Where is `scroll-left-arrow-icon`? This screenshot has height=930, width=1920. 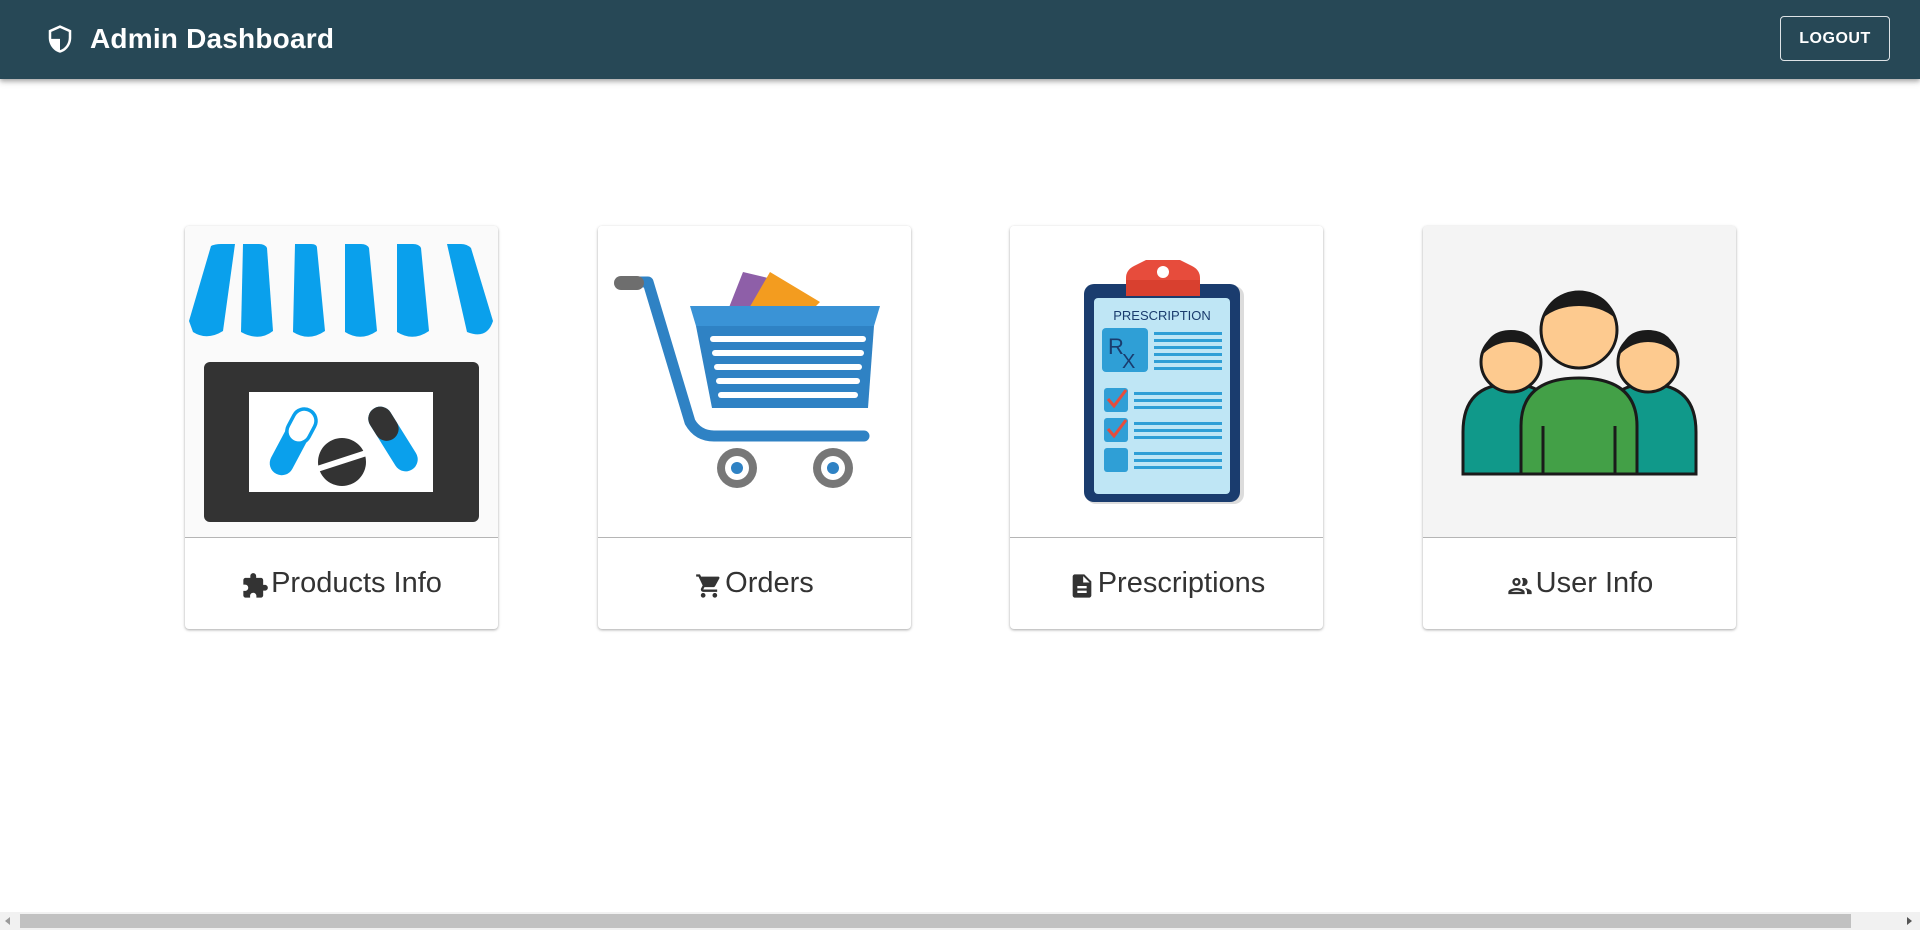
scroll-left-arrow-icon is located at coordinates (7, 921).